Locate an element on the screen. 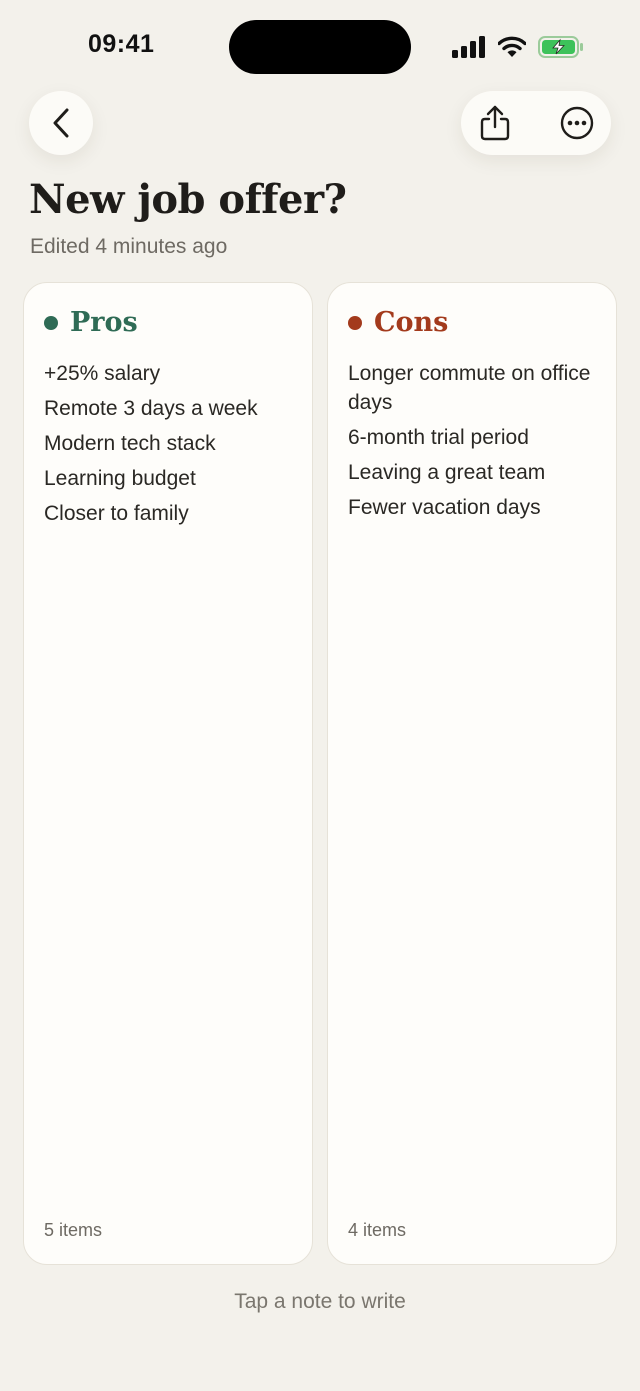  tap-hint: Tap a note to write is located at coordinates (320, 1301).